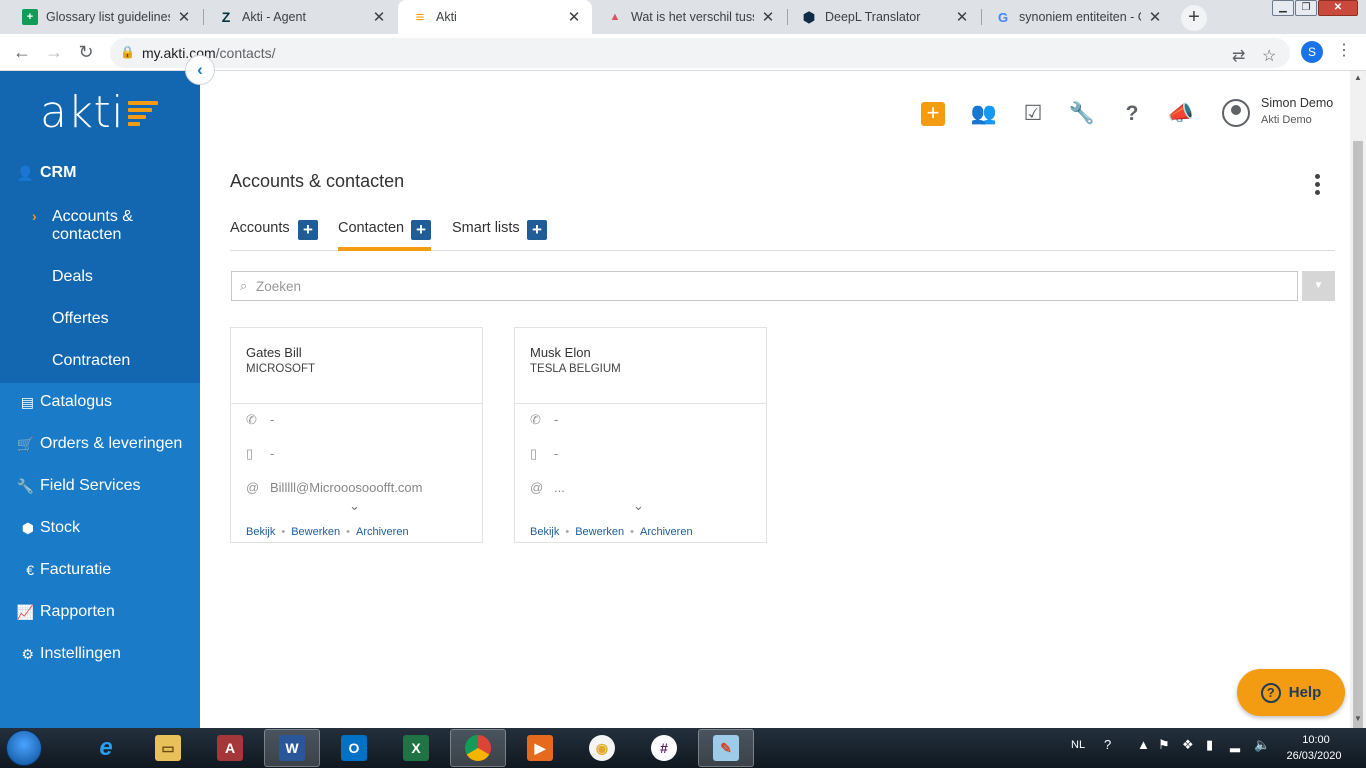 This screenshot has height=768, width=1366. Describe the element at coordinates (421, 230) in the screenshot. I see `add-contact-button: +` at that location.